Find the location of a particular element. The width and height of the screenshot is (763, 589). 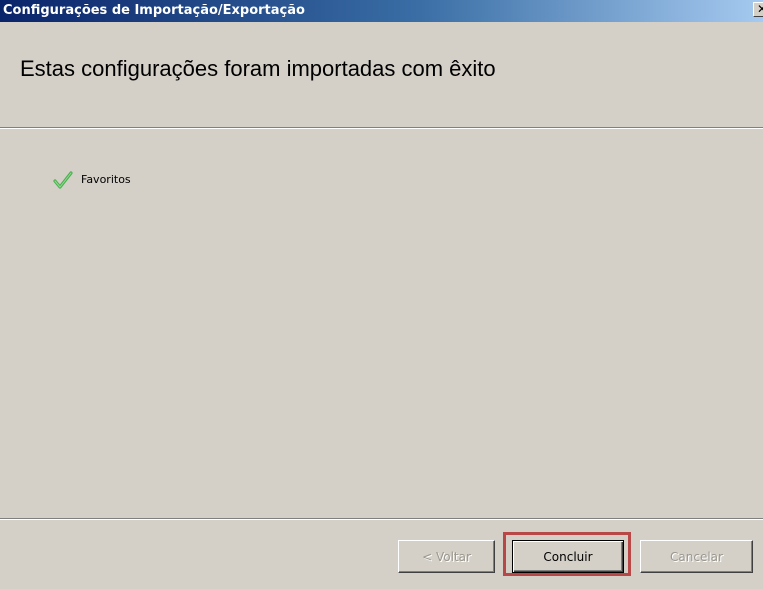

title-bar: Configurações de Importação/Exportação ✕ is located at coordinates (381, 11).